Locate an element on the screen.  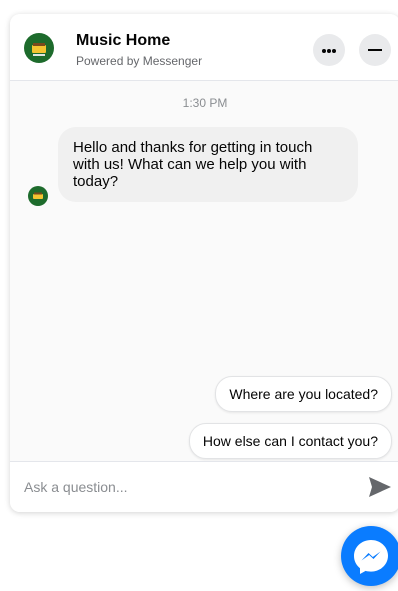
message-timestamp: 1:30 PM is located at coordinates (205, 103).